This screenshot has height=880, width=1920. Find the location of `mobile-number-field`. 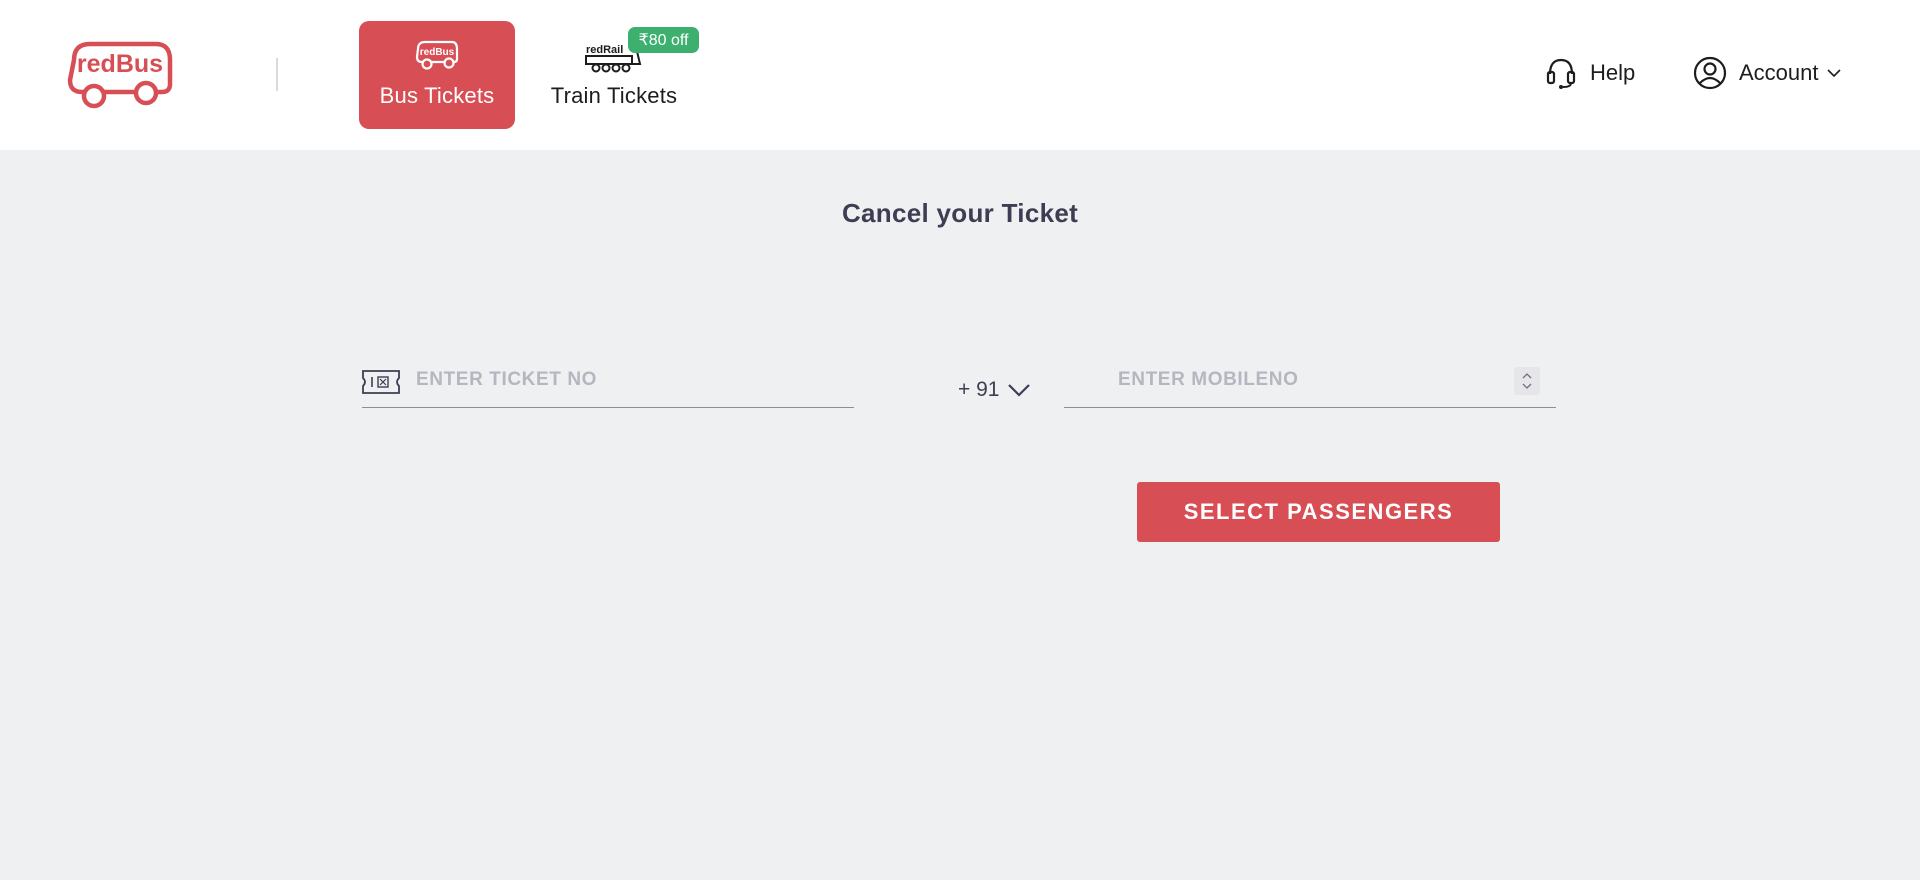

mobile-number-field is located at coordinates (1310, 384).